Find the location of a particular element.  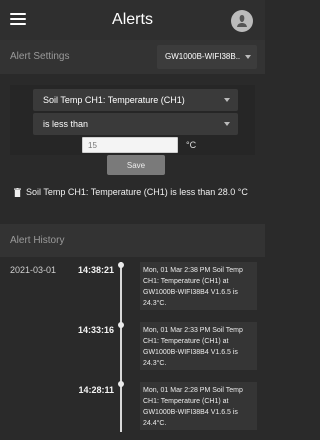

history-time-3: 14:28:11 is located at coordinates (96, 390).